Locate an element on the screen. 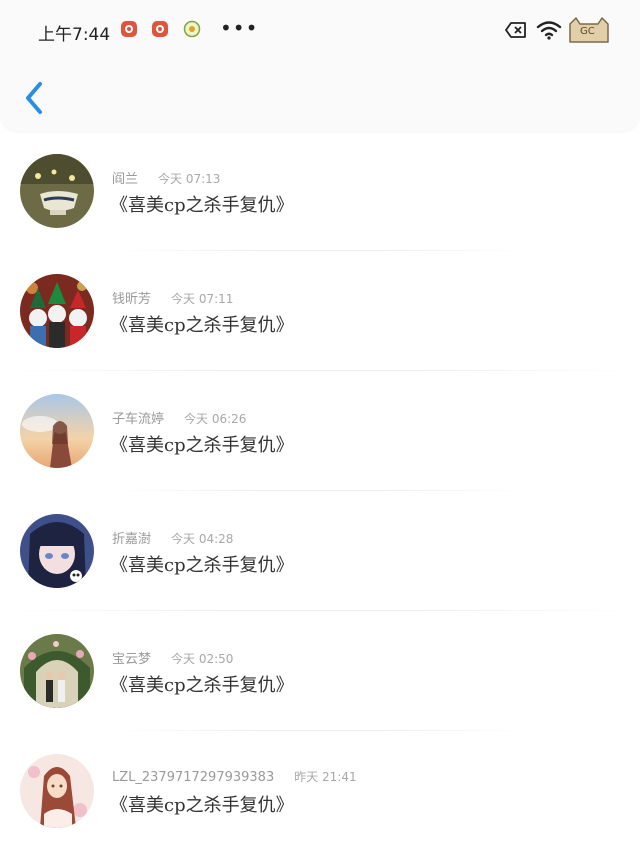  anime-girl-pink-avatar-icon is located at coordinates (57, 791).